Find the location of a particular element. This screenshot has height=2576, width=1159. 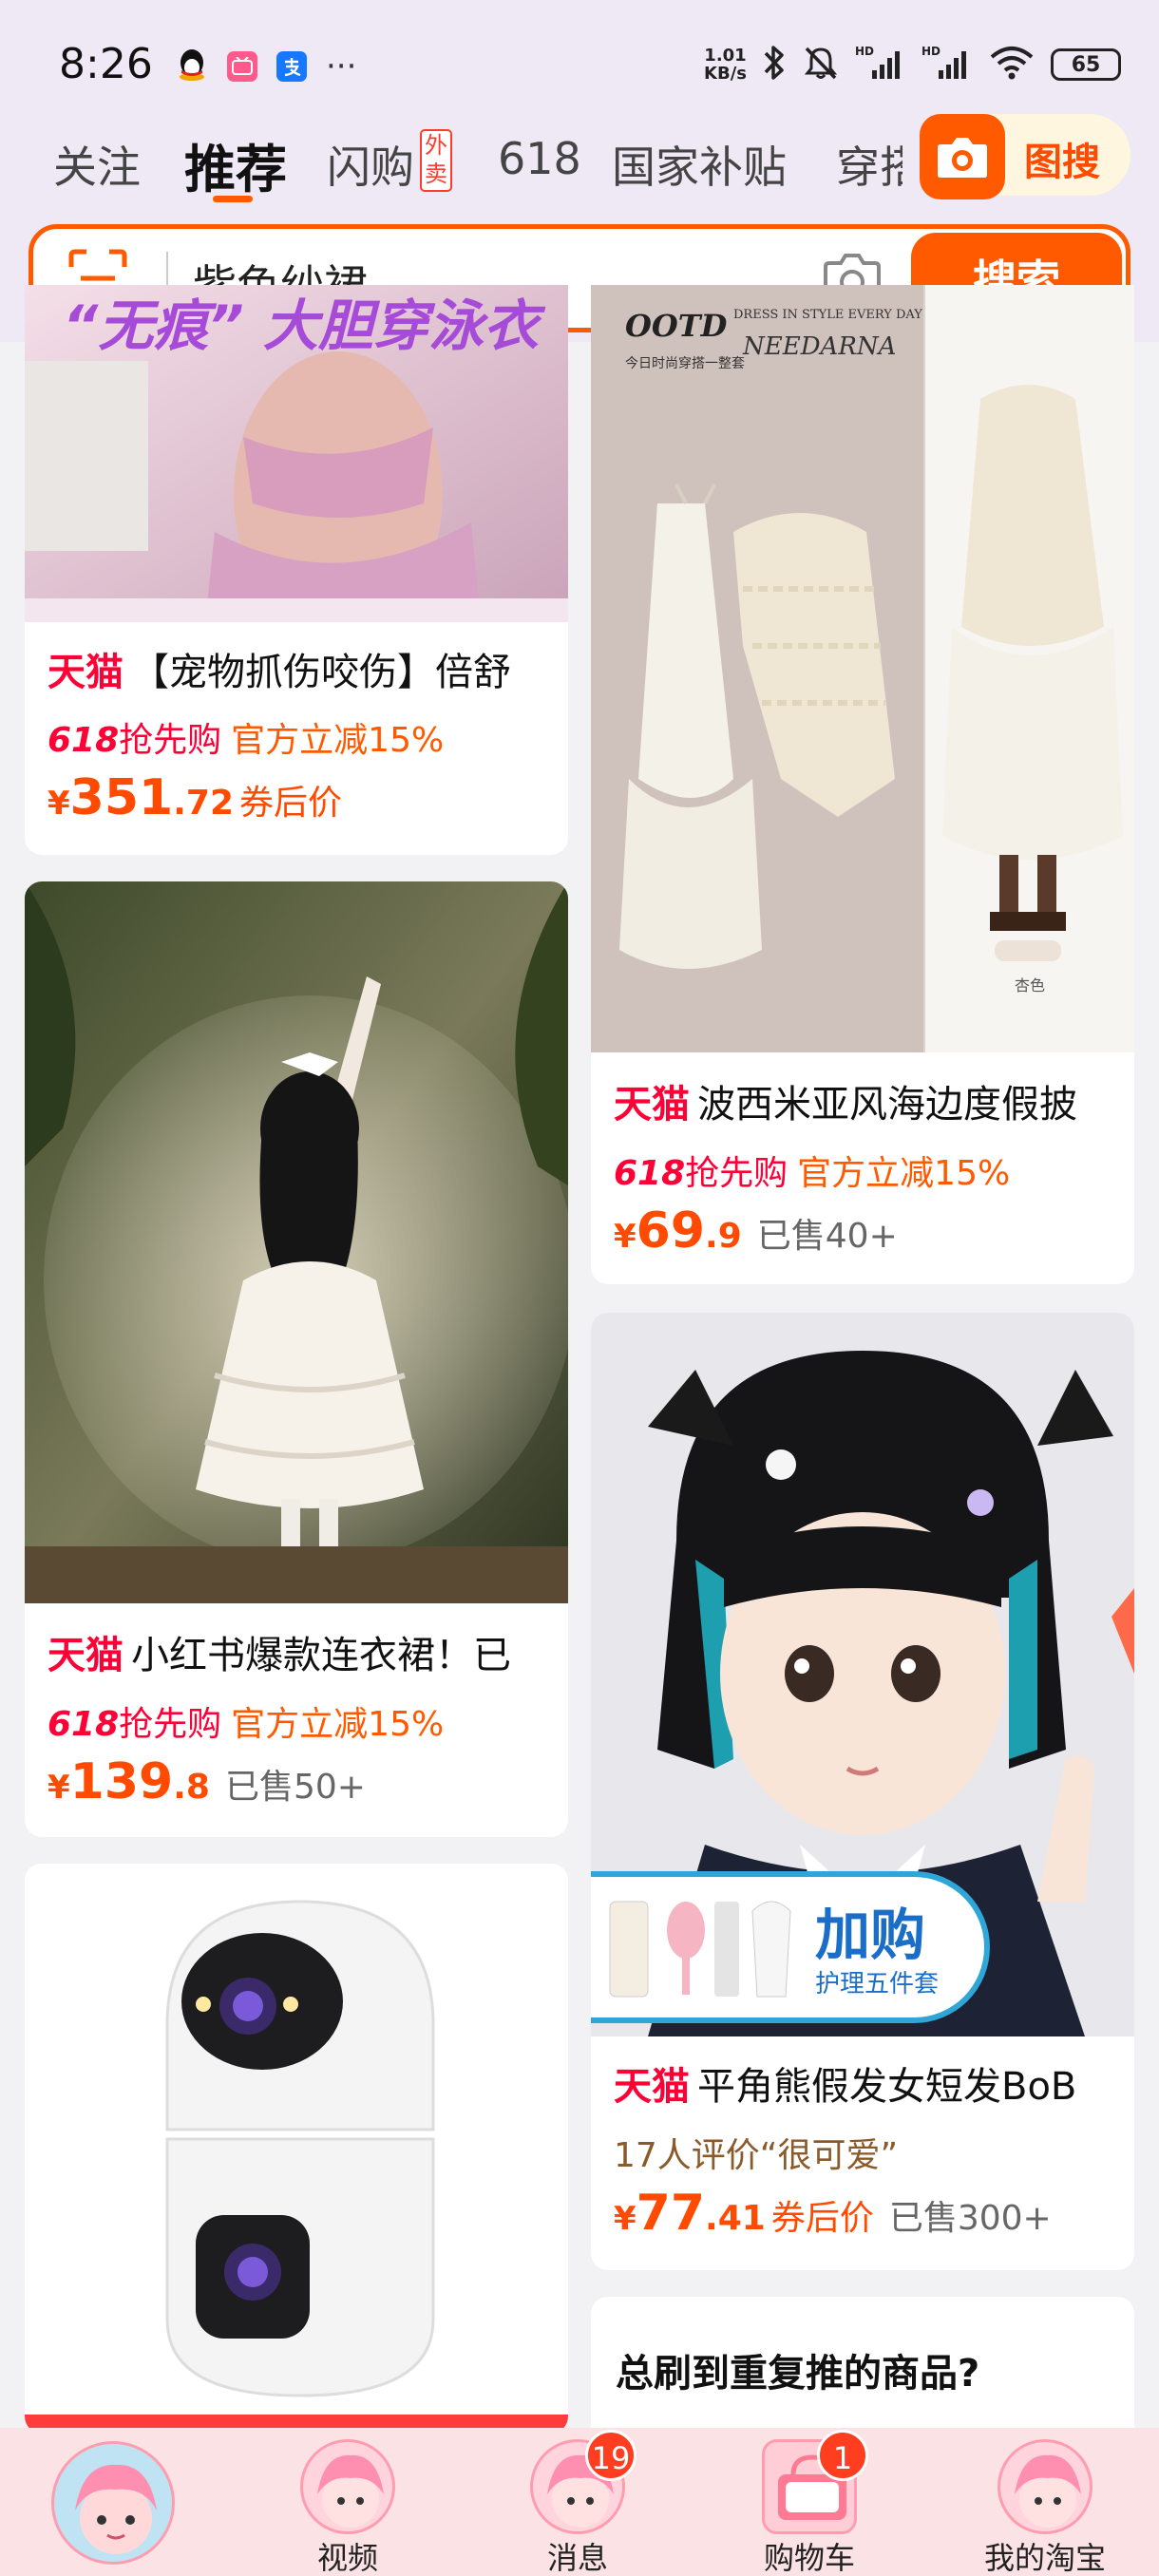

category-tabs: 关注 推荐 闪购 外卖 618 国家补贴 穿搭 图搜 is located at coordinates (579, 161).